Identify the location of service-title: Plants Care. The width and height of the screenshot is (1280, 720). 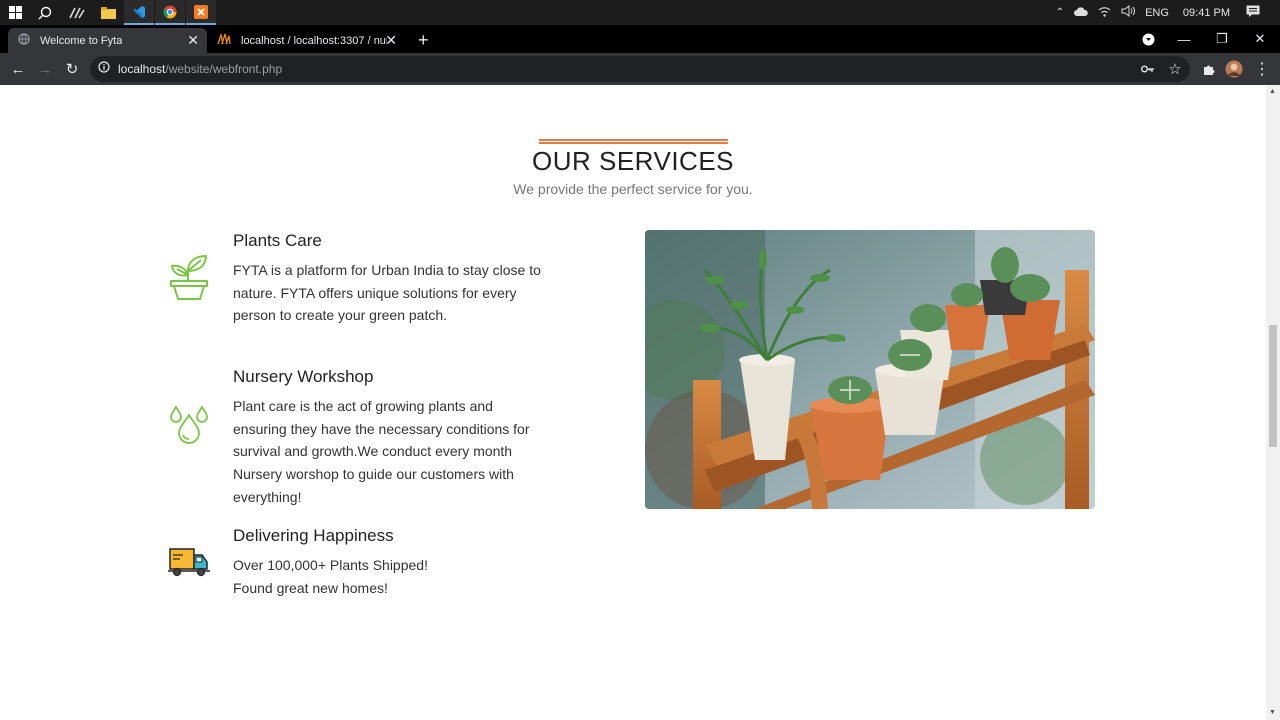
(277, 240).